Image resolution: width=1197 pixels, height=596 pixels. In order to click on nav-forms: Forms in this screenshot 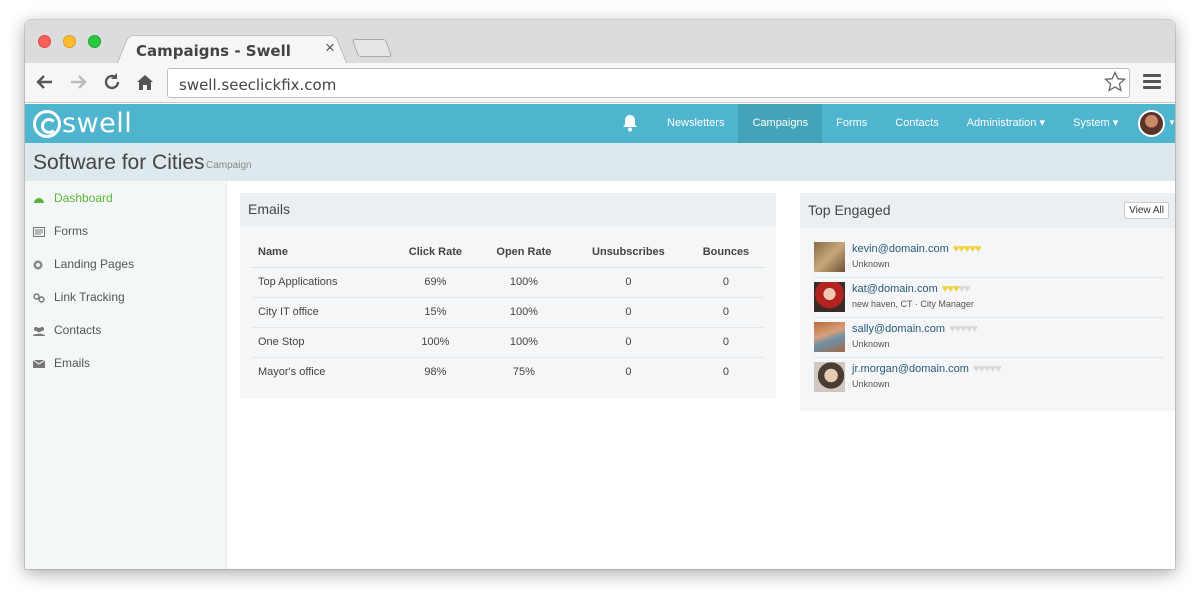, I will do `click(851, 123)`.